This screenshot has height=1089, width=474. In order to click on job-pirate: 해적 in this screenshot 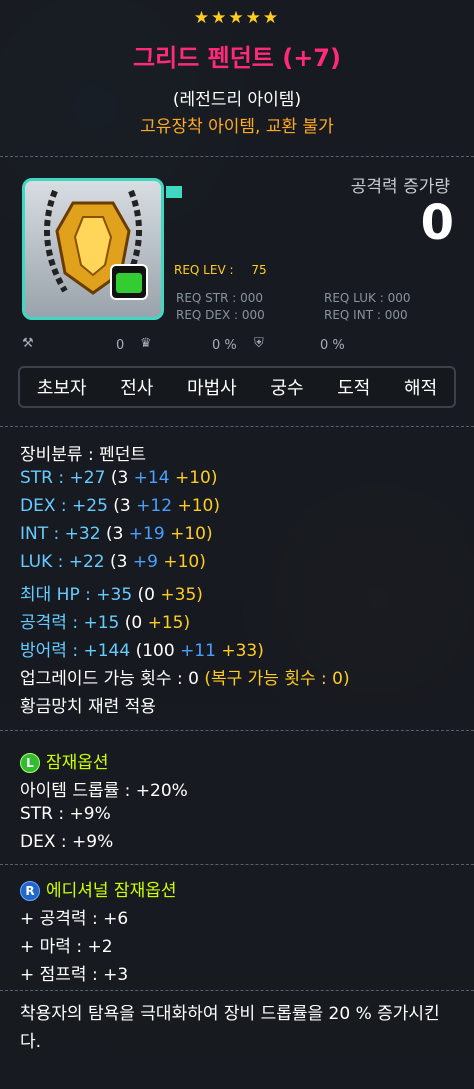, I will do `click(421, 388)`.